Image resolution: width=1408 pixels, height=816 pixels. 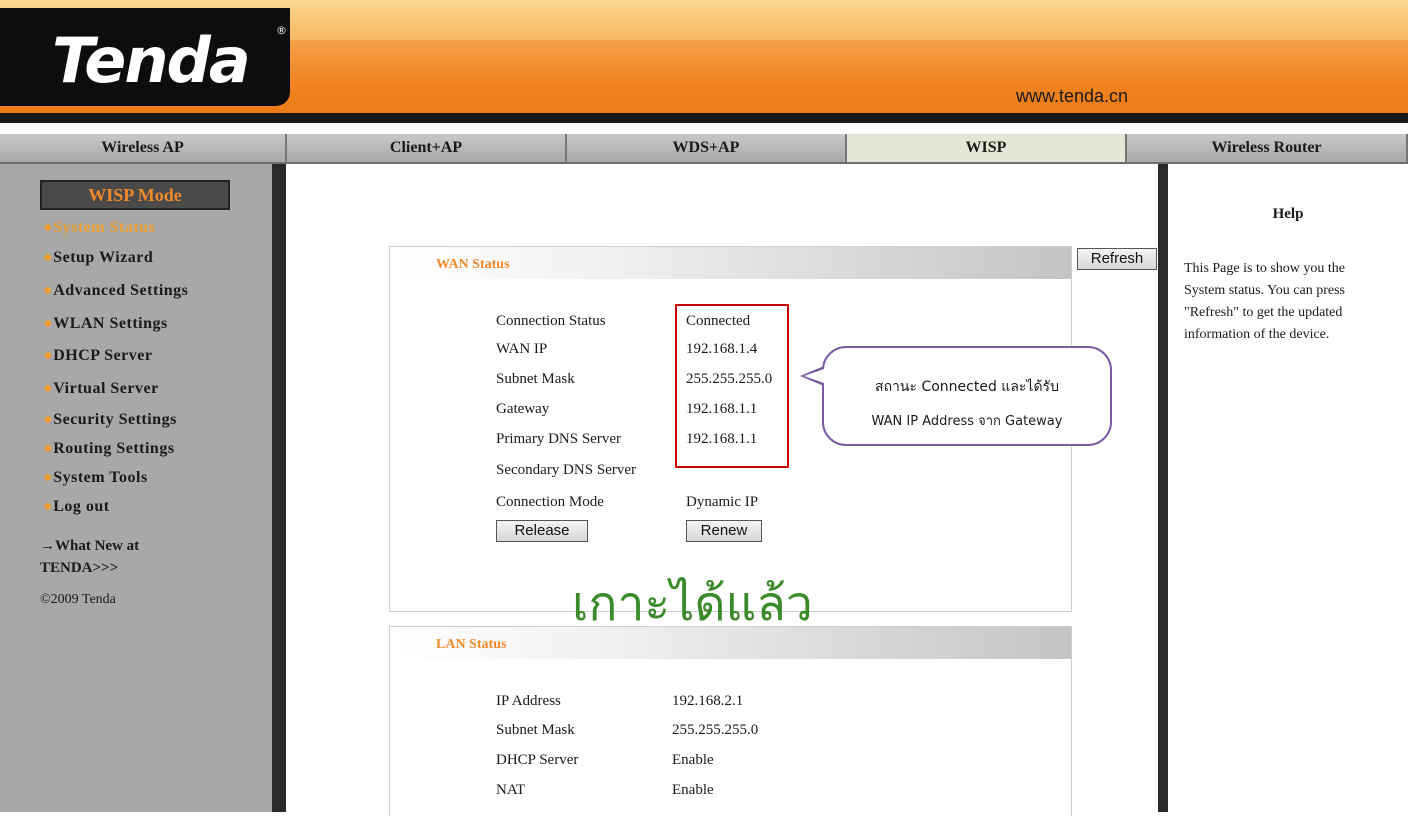 What do you see at coordinates (281, 30) in the screenshot?
I see `registered-mark: ®` at bounding box center [281, 30].